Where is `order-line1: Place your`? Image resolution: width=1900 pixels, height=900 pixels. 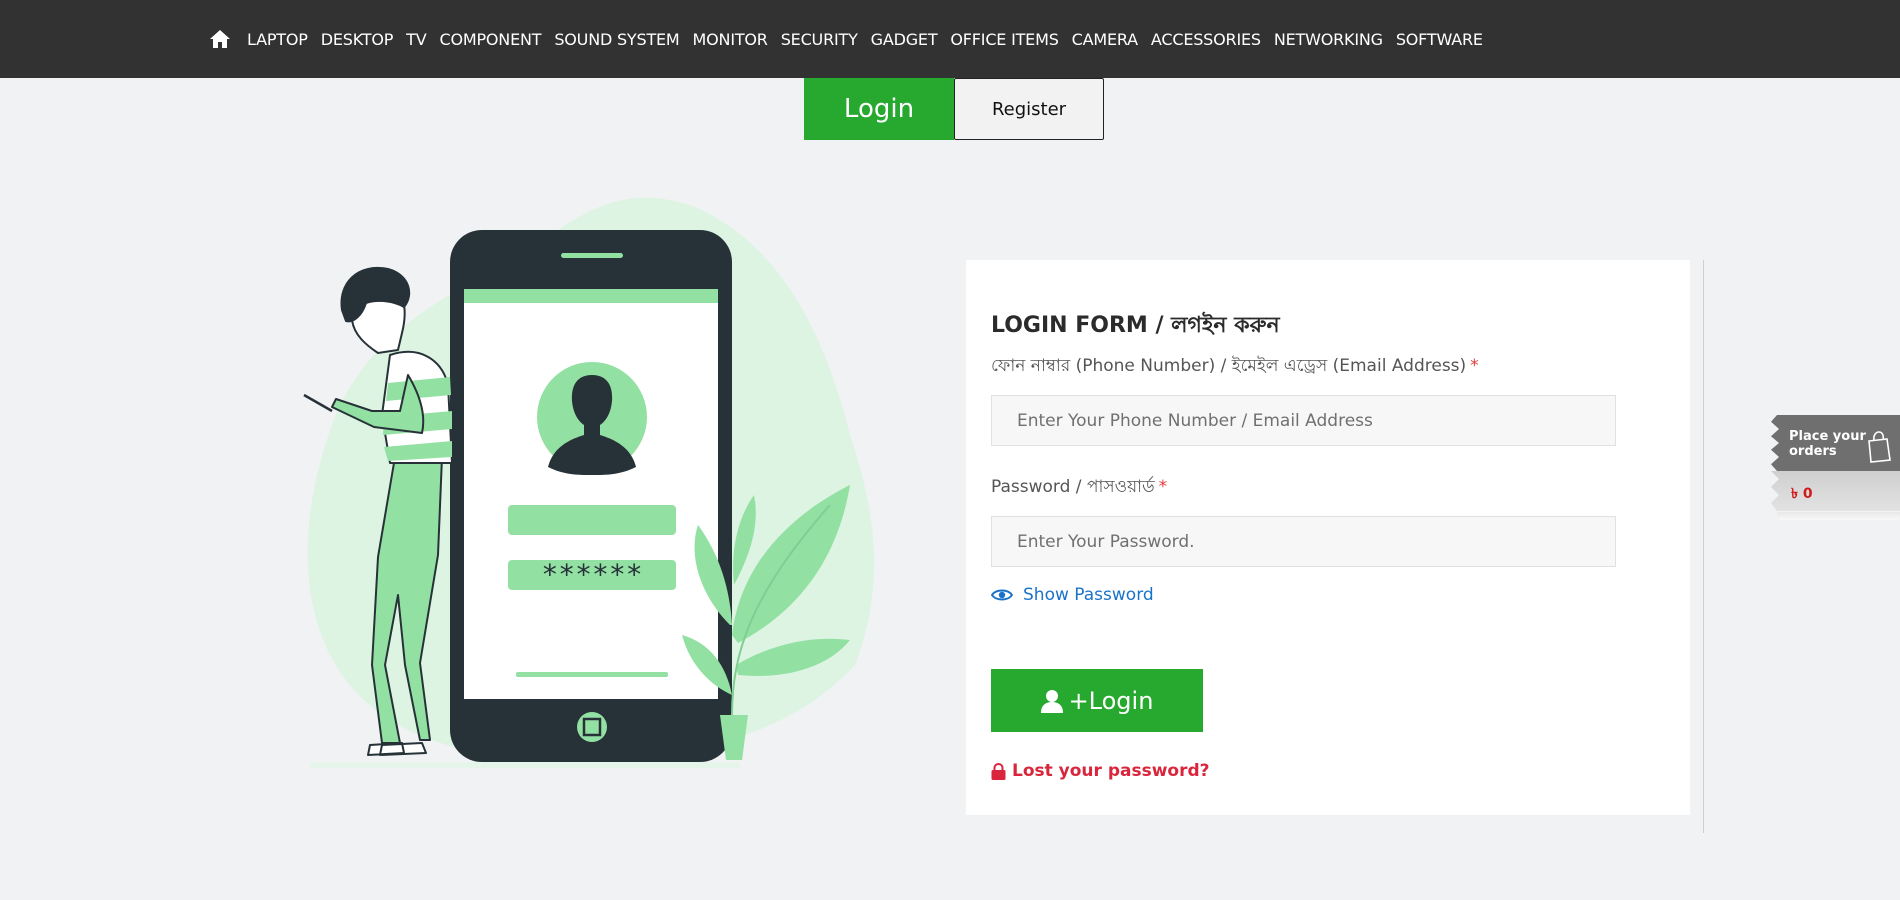
order-line1: Place your is located at coordinates (1827, 436).